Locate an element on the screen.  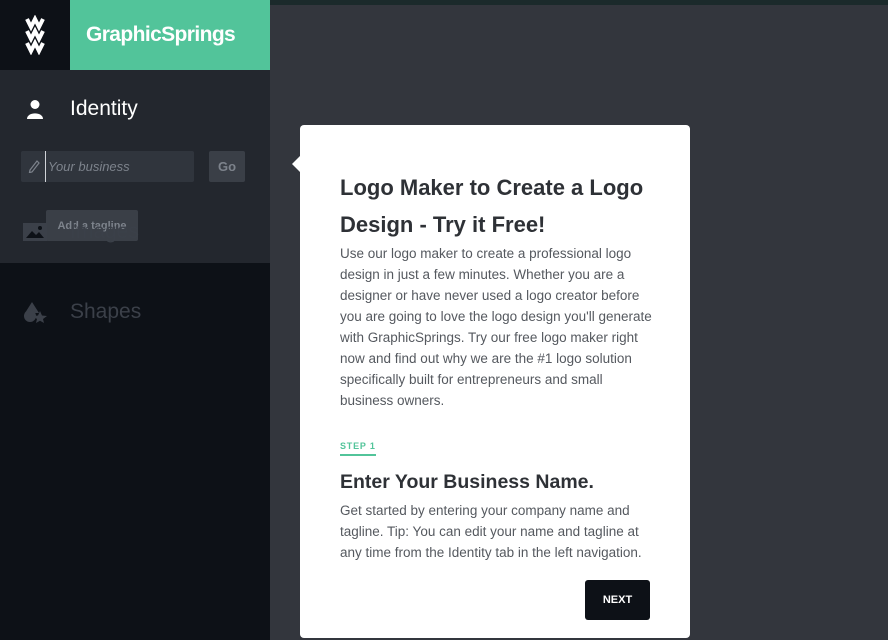
image-icon is located at coordinates (35, 232).